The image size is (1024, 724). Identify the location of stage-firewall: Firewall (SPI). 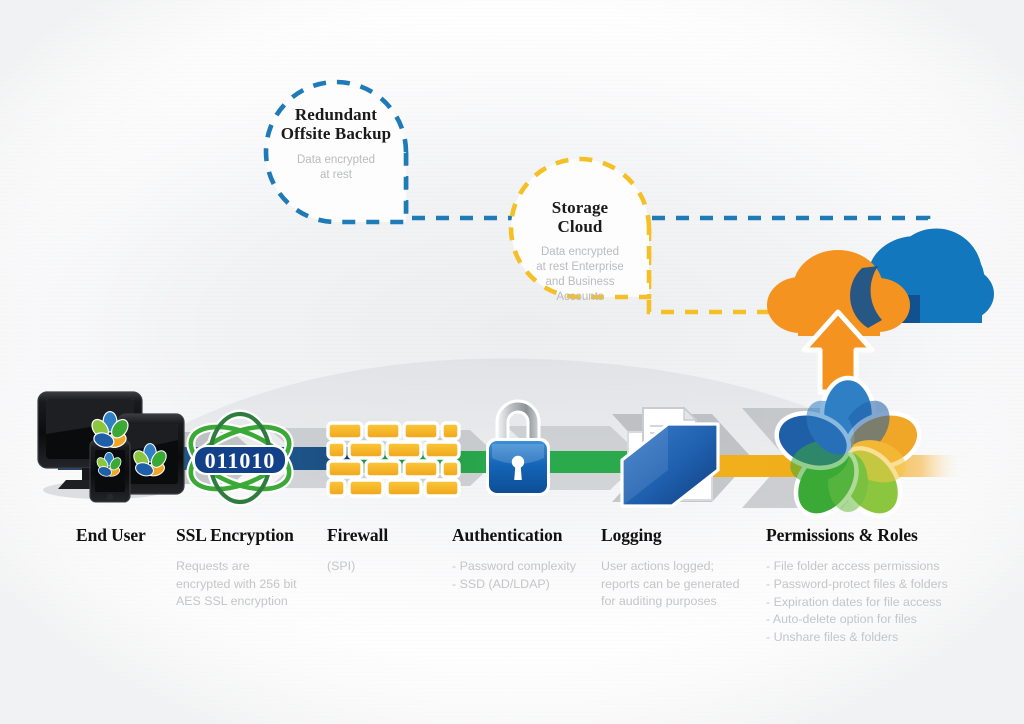
(387, 550).